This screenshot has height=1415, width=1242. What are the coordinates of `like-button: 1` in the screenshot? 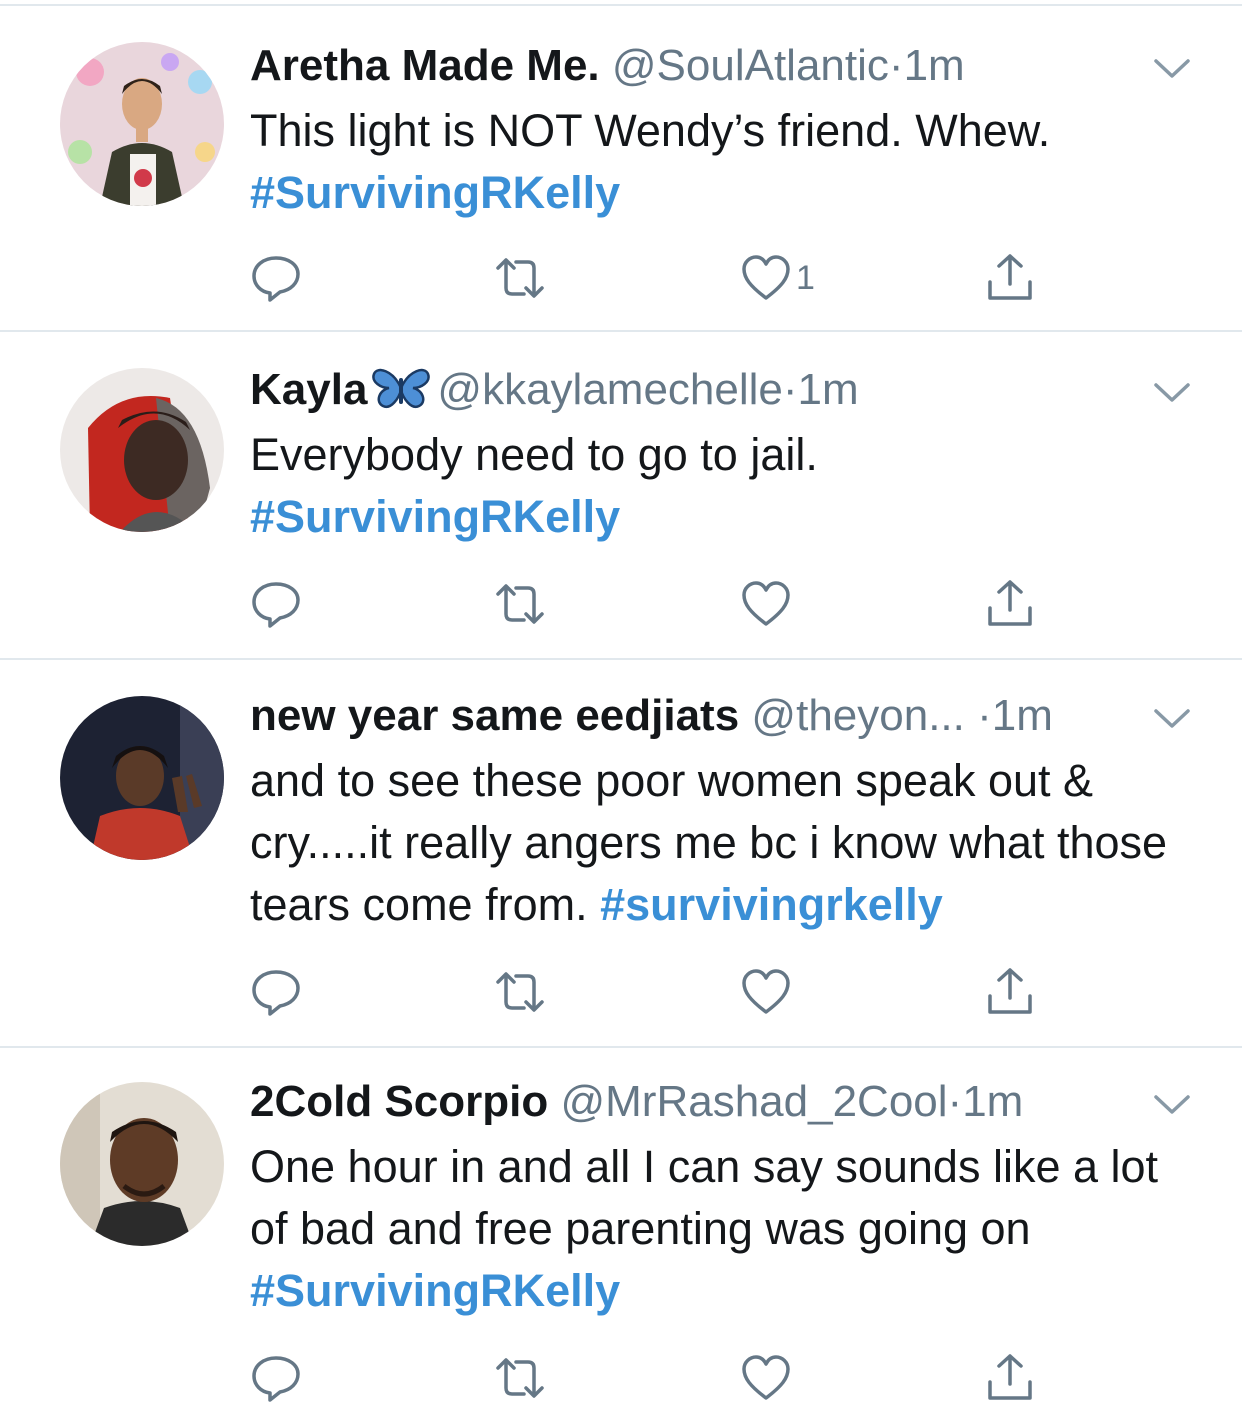 It's located at (777, 278).